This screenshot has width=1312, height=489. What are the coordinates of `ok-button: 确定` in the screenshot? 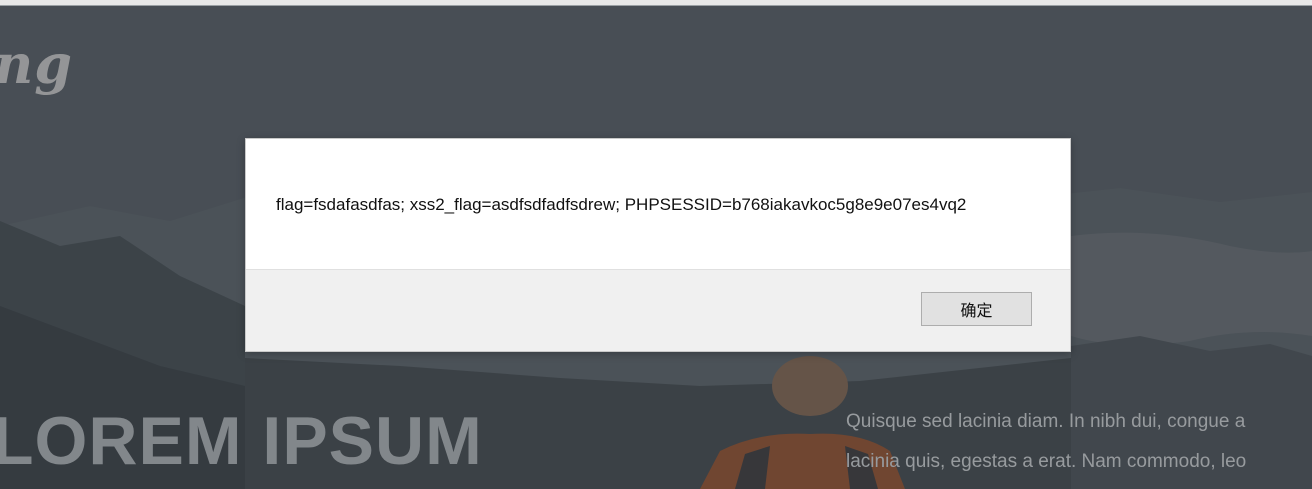 It's located at (976, 309).